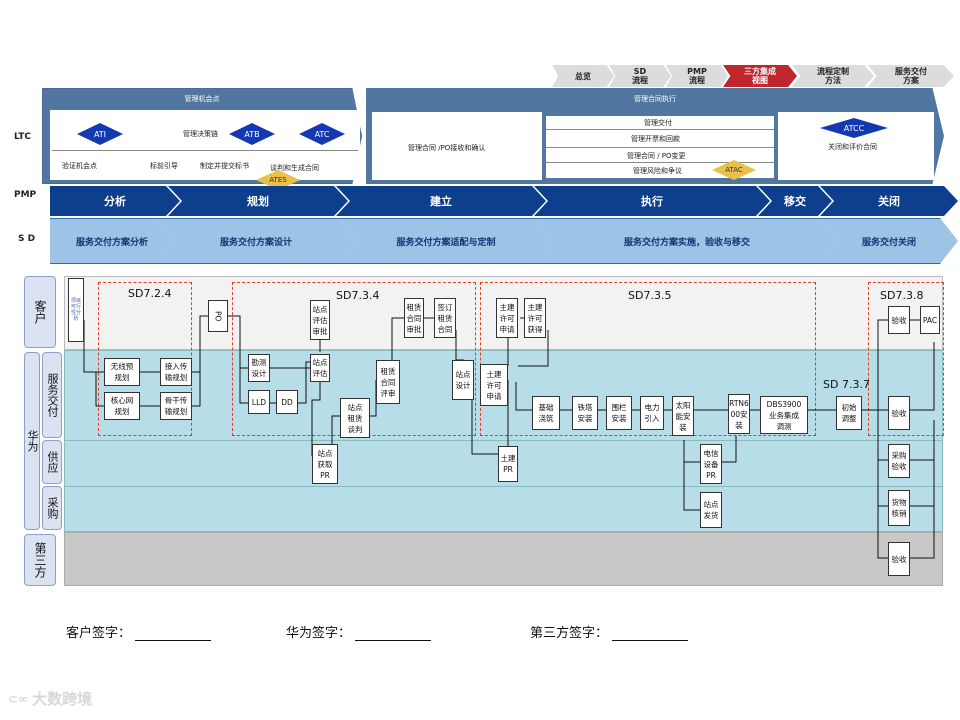 The height and width of the screenshot is (720, 960). I want to click on wireless-planning-box: 无线预 规划, so click(122, 372).